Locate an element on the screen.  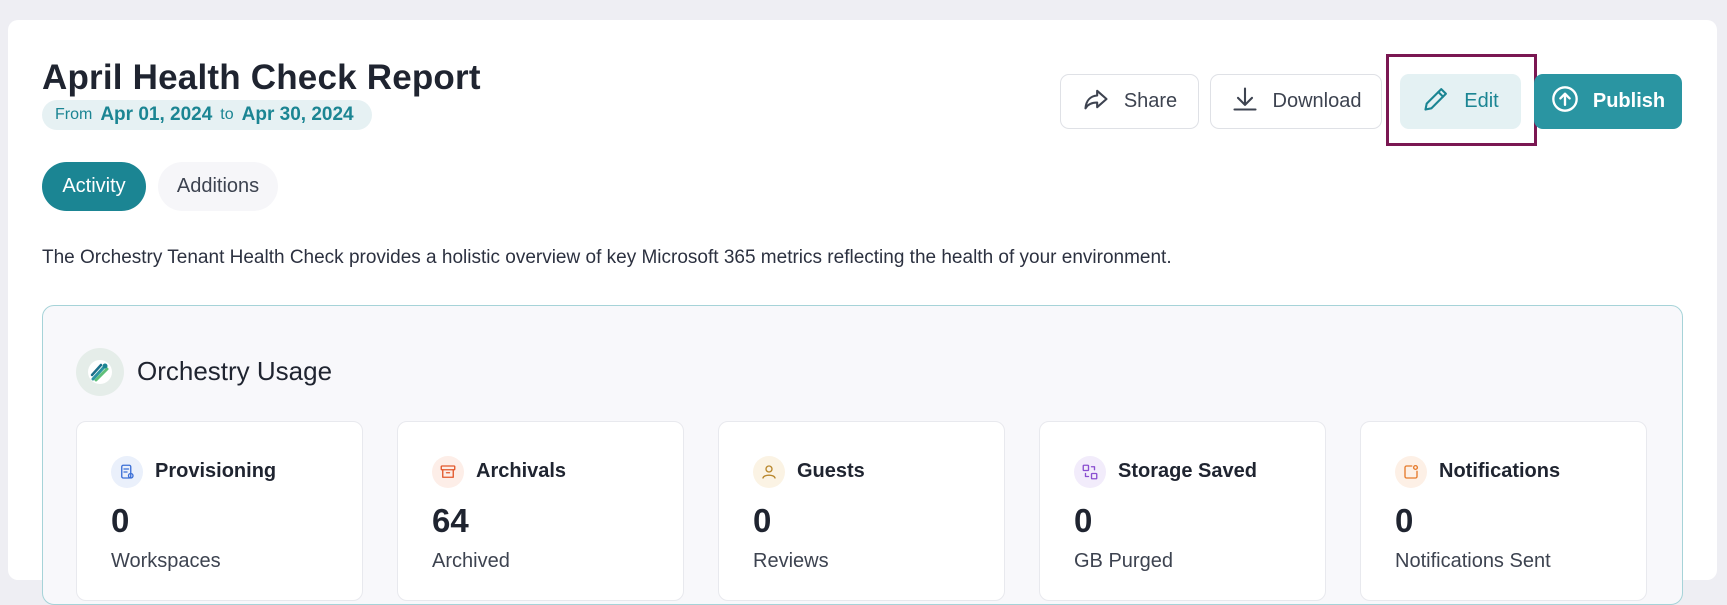
download-button: Download is located at coordinates (1296, 101).